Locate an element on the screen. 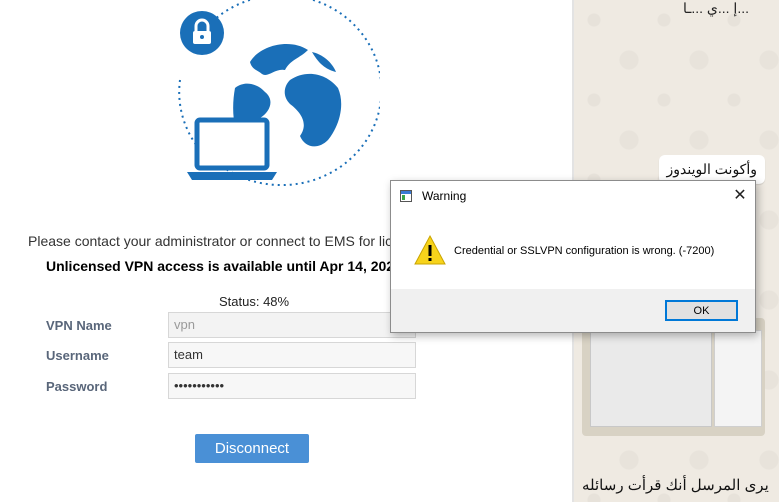 The height and width of the screenshot is (502, 779). chat-image-message is located at coordinates (673, 377).